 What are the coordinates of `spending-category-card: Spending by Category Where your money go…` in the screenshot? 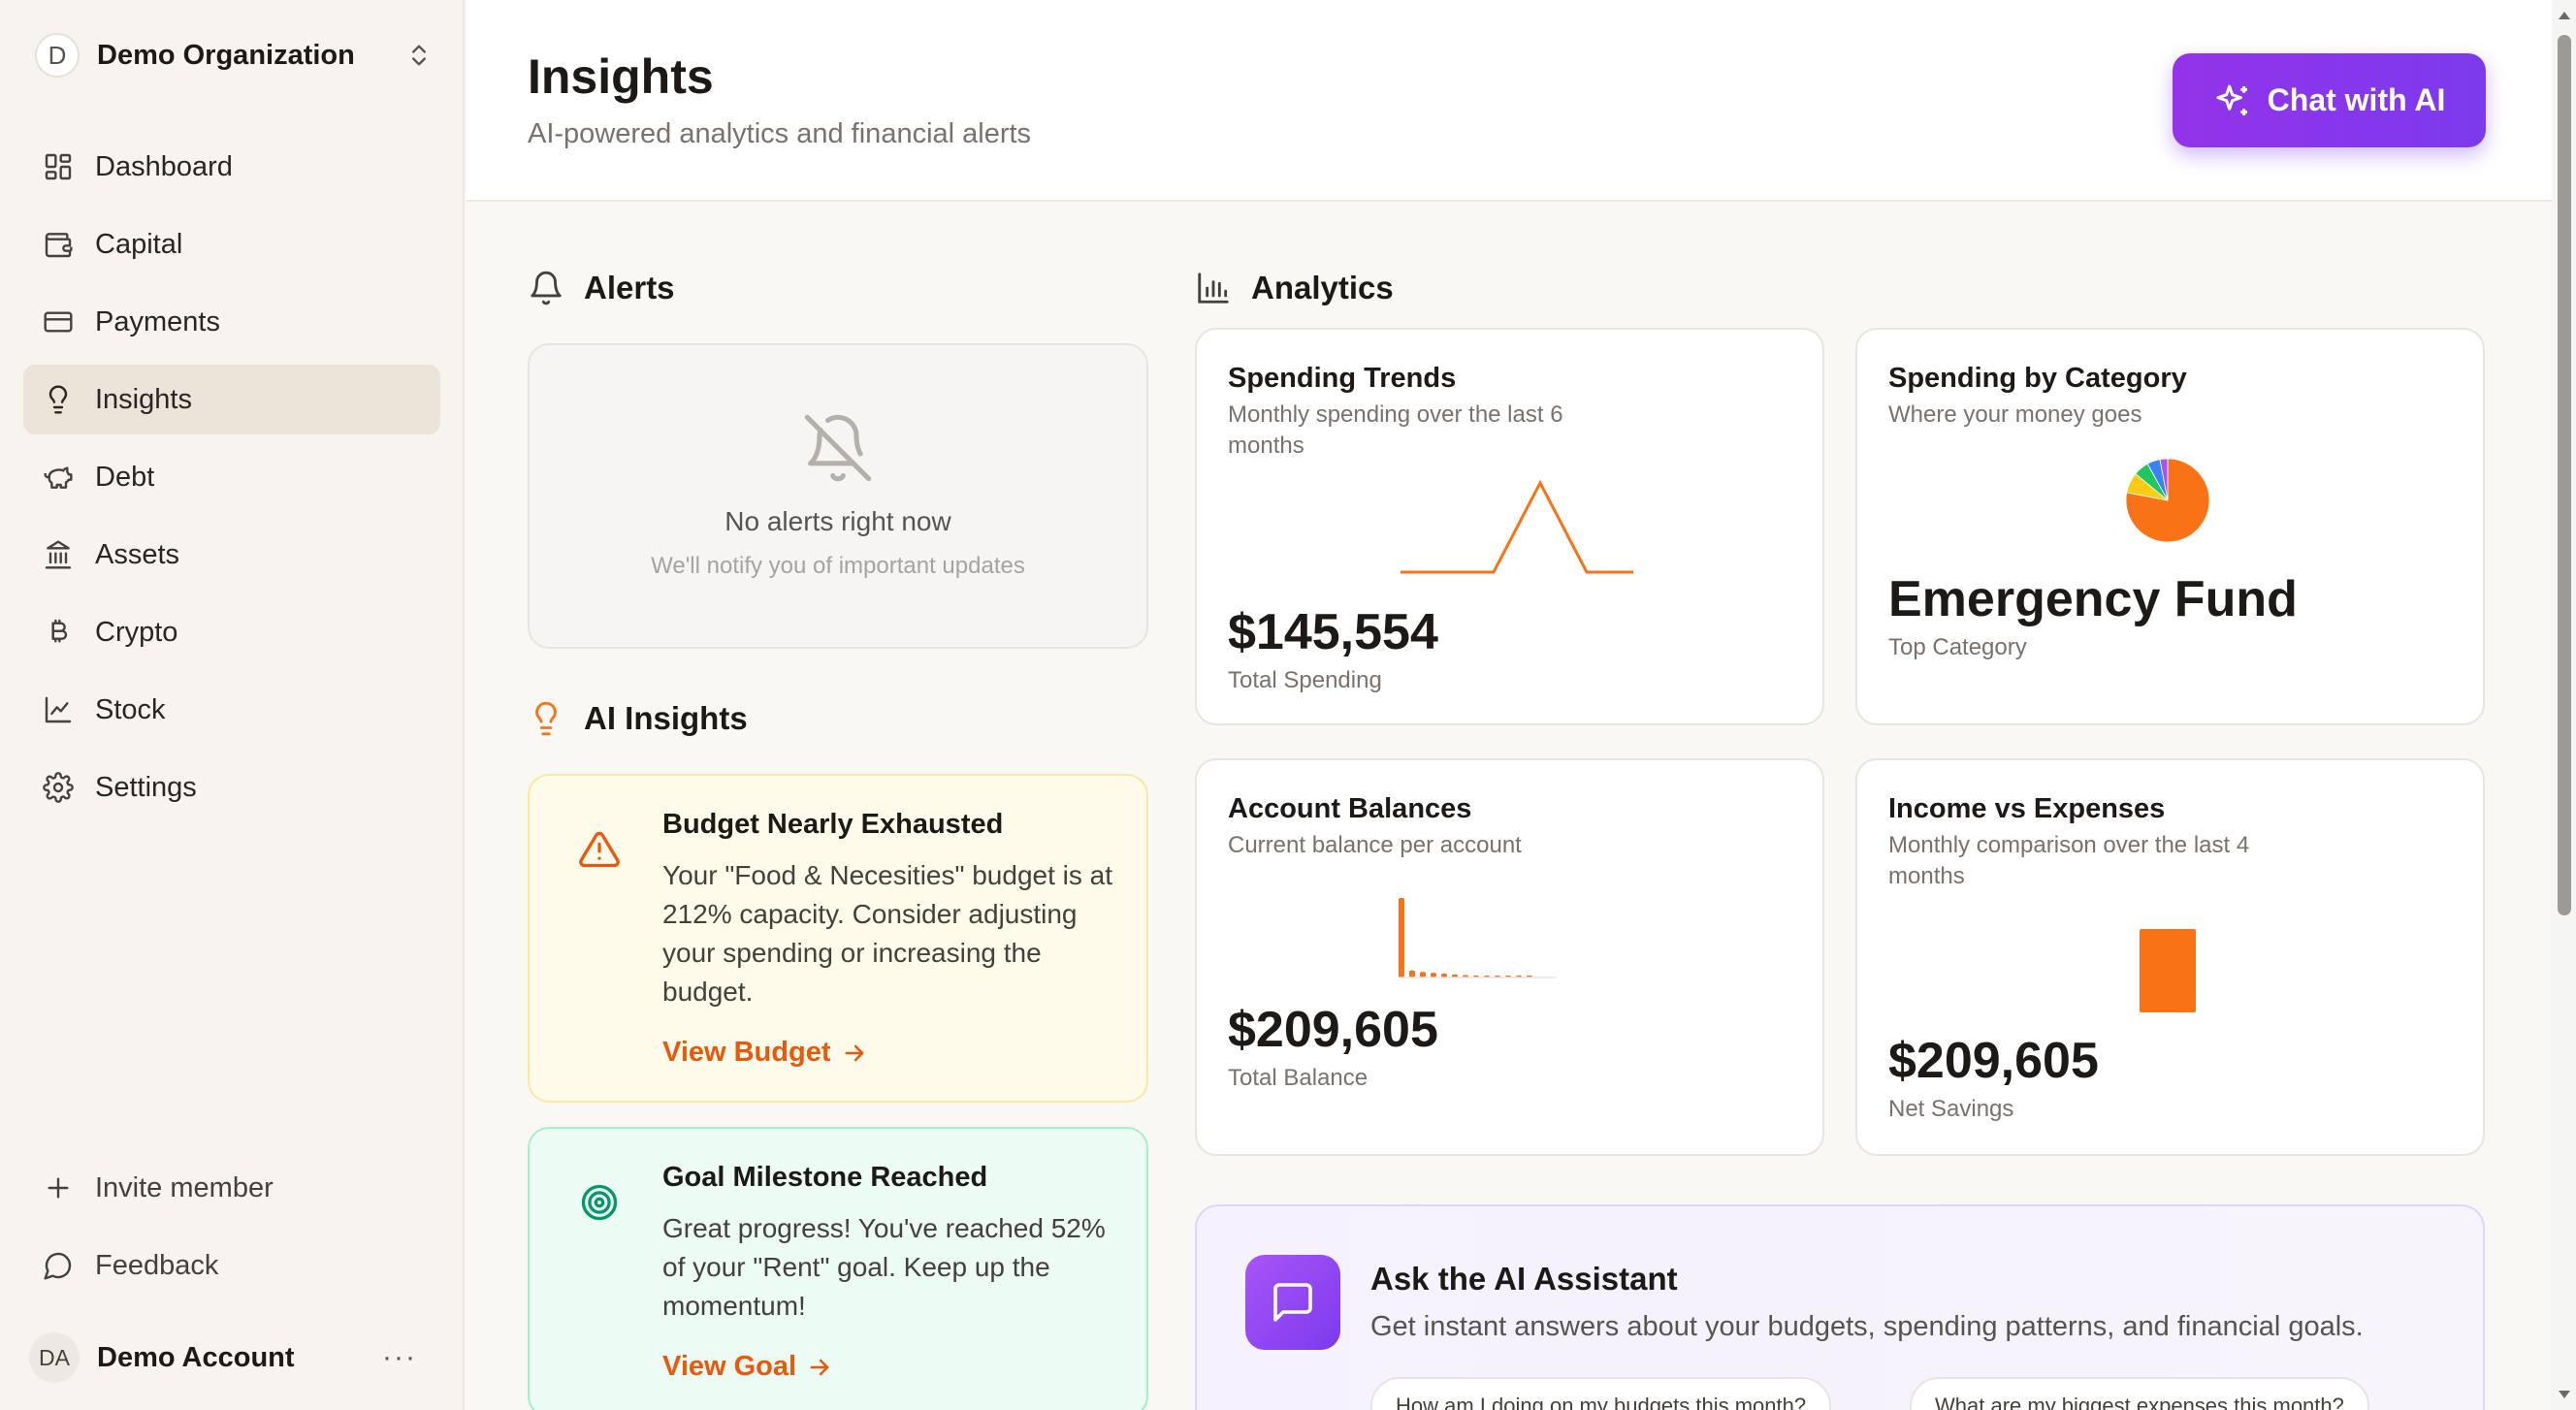 It's located at (2170, 526).